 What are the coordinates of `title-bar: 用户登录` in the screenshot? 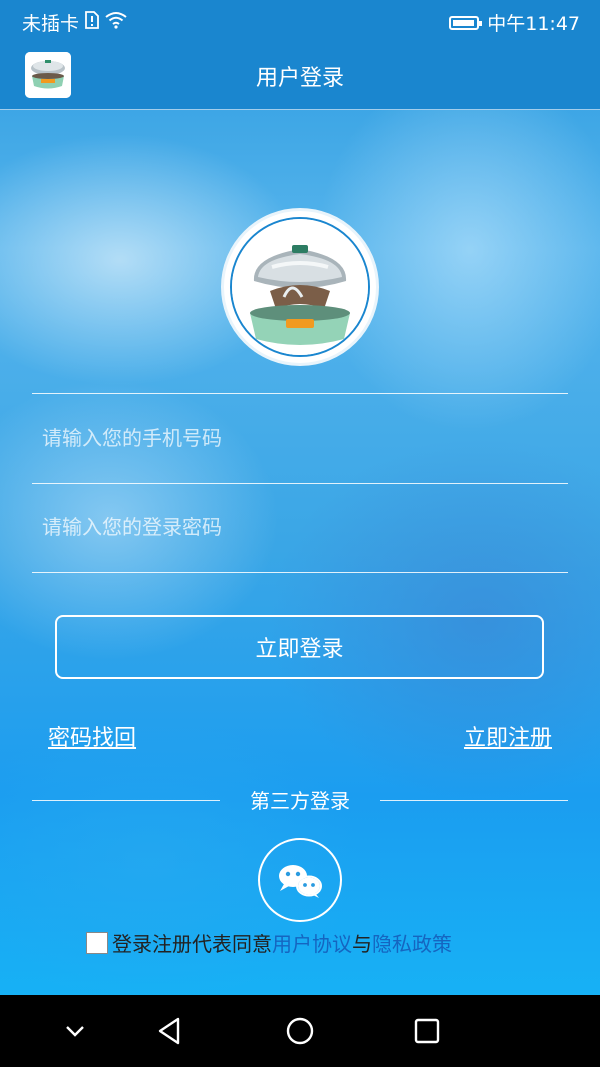 It's located at (300, 76).